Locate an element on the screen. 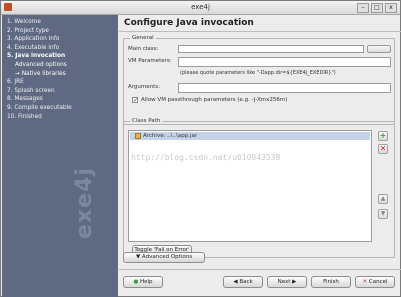 The image size is (401, 297). step-messages: 8. Messages is located at coordinates (61, 99).